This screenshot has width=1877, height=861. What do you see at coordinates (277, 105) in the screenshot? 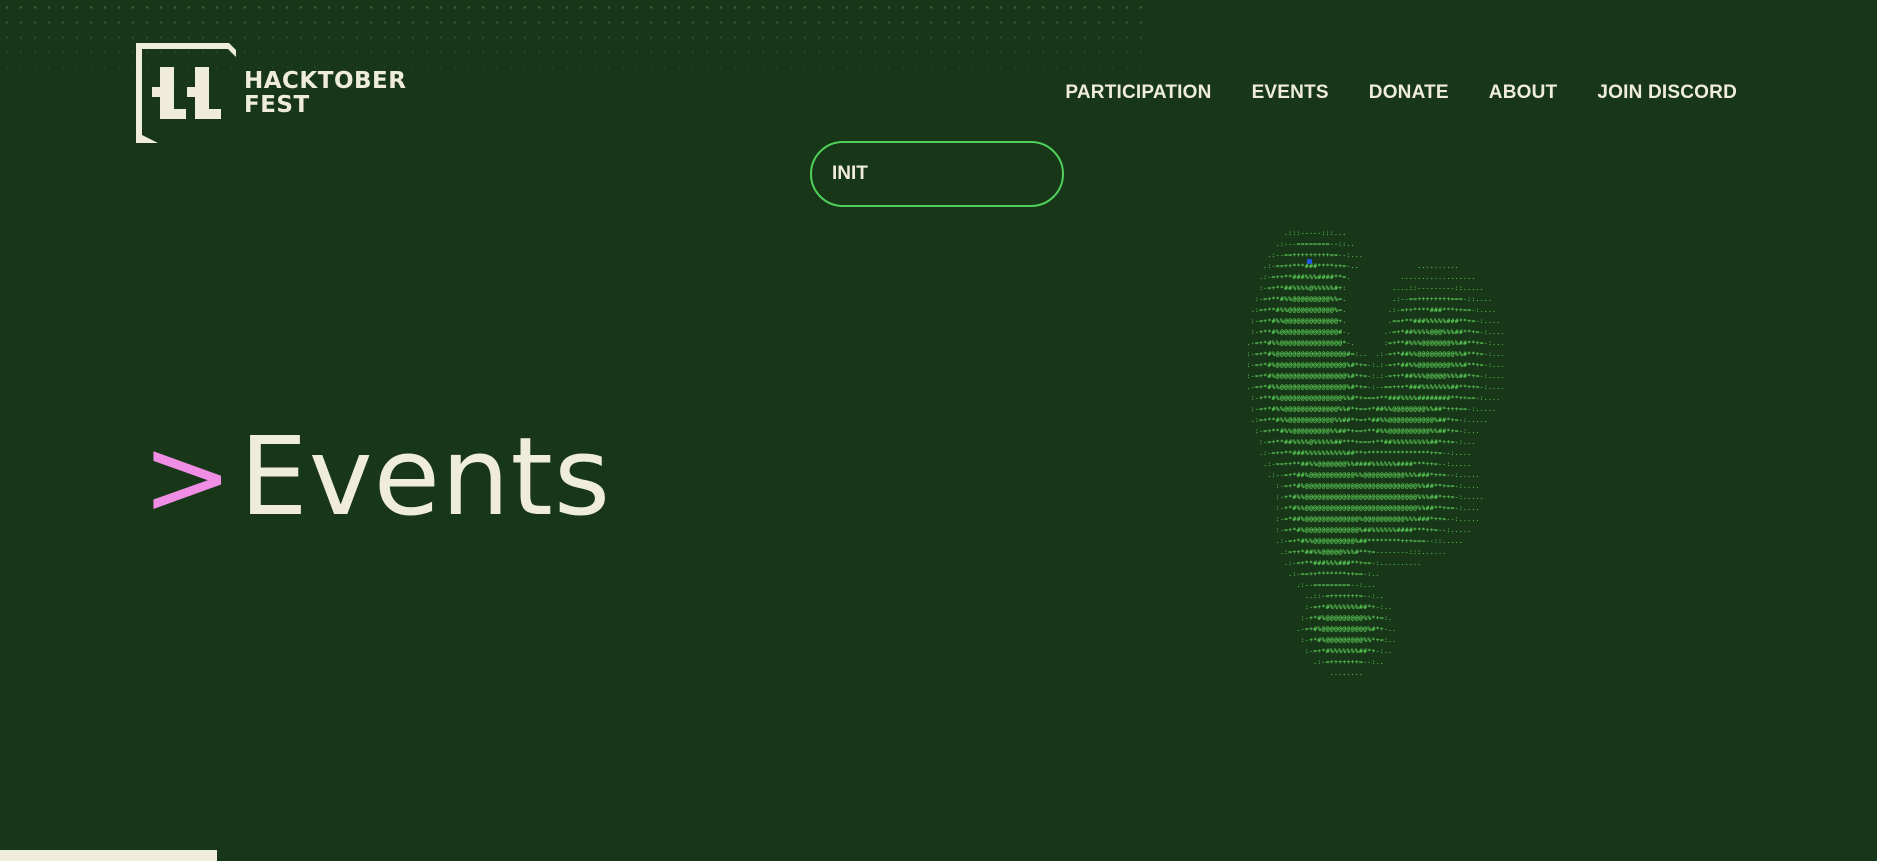
I see `brand-name-line2: FEST` at bounding box center [277, 105].